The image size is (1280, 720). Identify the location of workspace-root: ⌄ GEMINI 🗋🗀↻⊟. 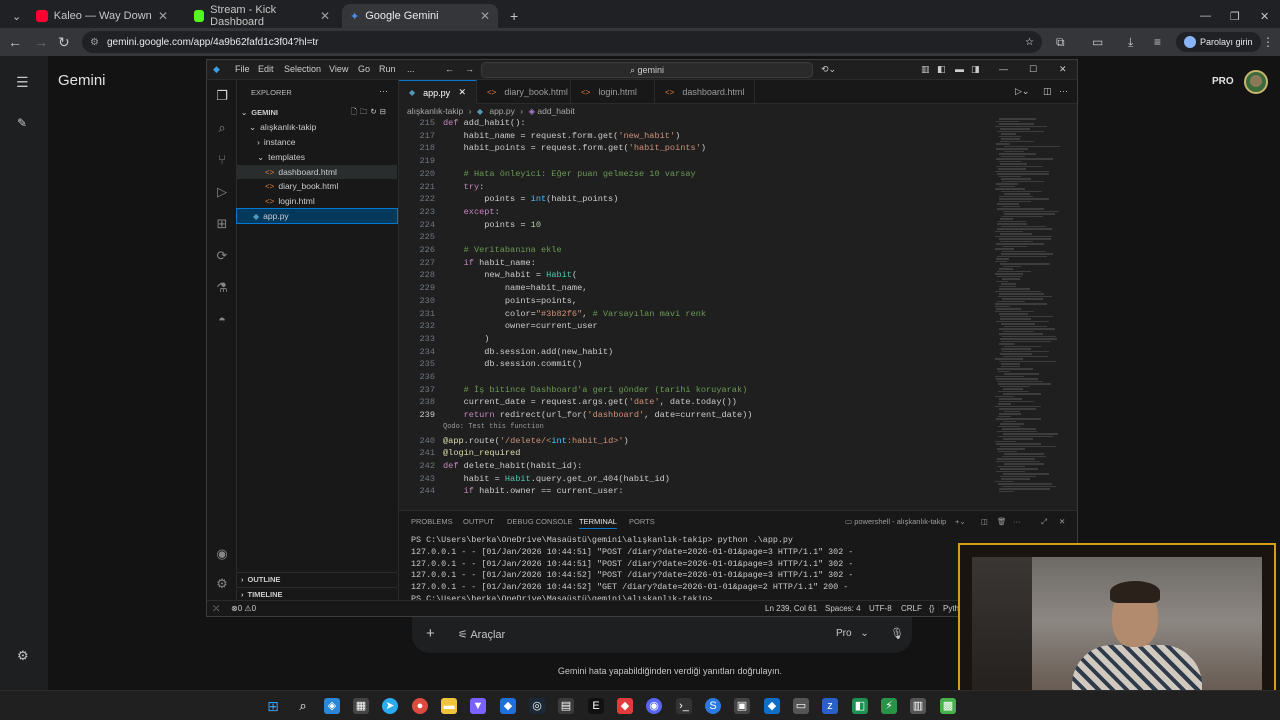
(317, 112).